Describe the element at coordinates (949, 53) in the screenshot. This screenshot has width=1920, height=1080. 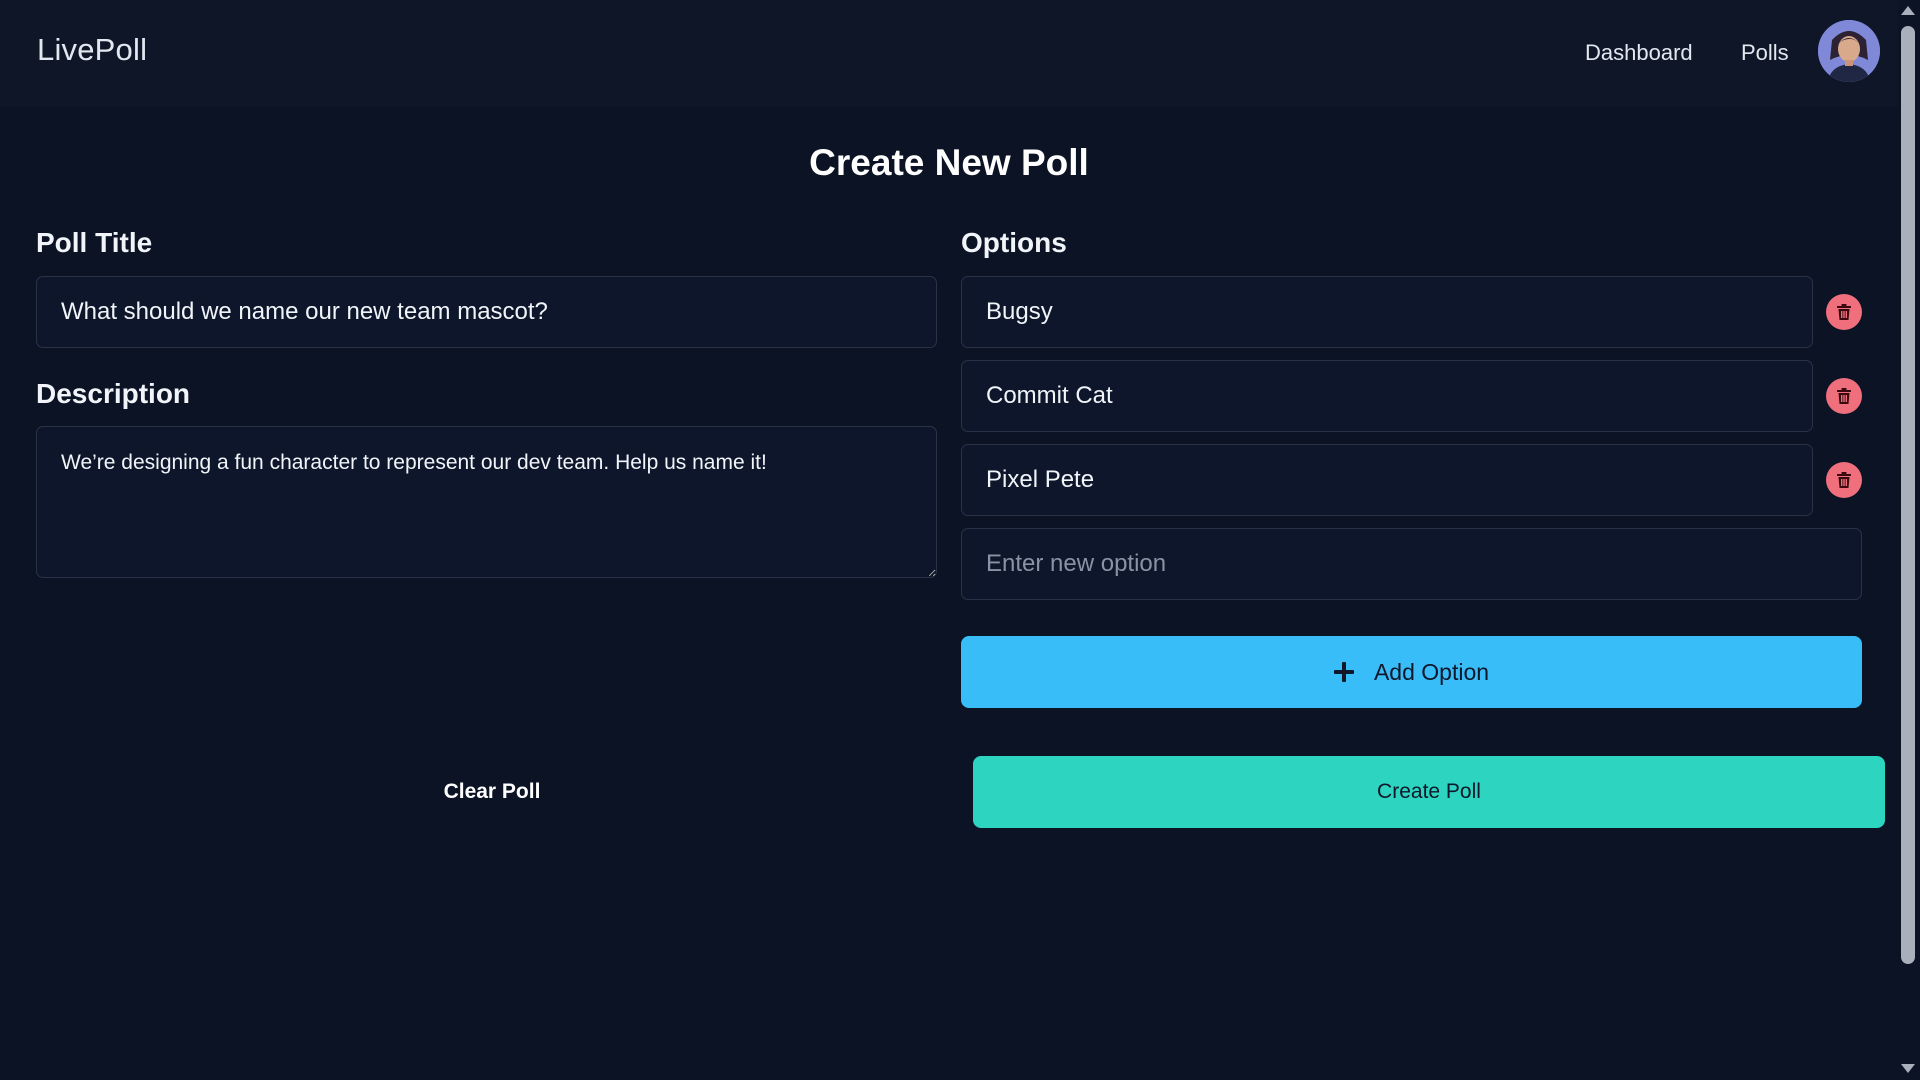
I see `top-navbar: LivePoll Dashboard Polls` at that location.